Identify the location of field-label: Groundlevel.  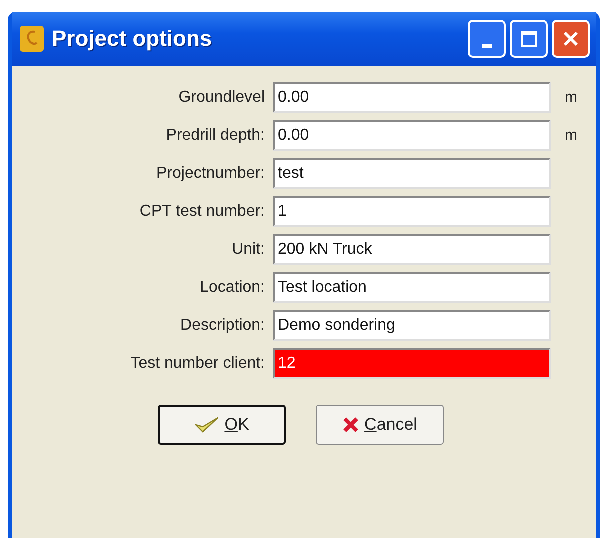
(221, 97).